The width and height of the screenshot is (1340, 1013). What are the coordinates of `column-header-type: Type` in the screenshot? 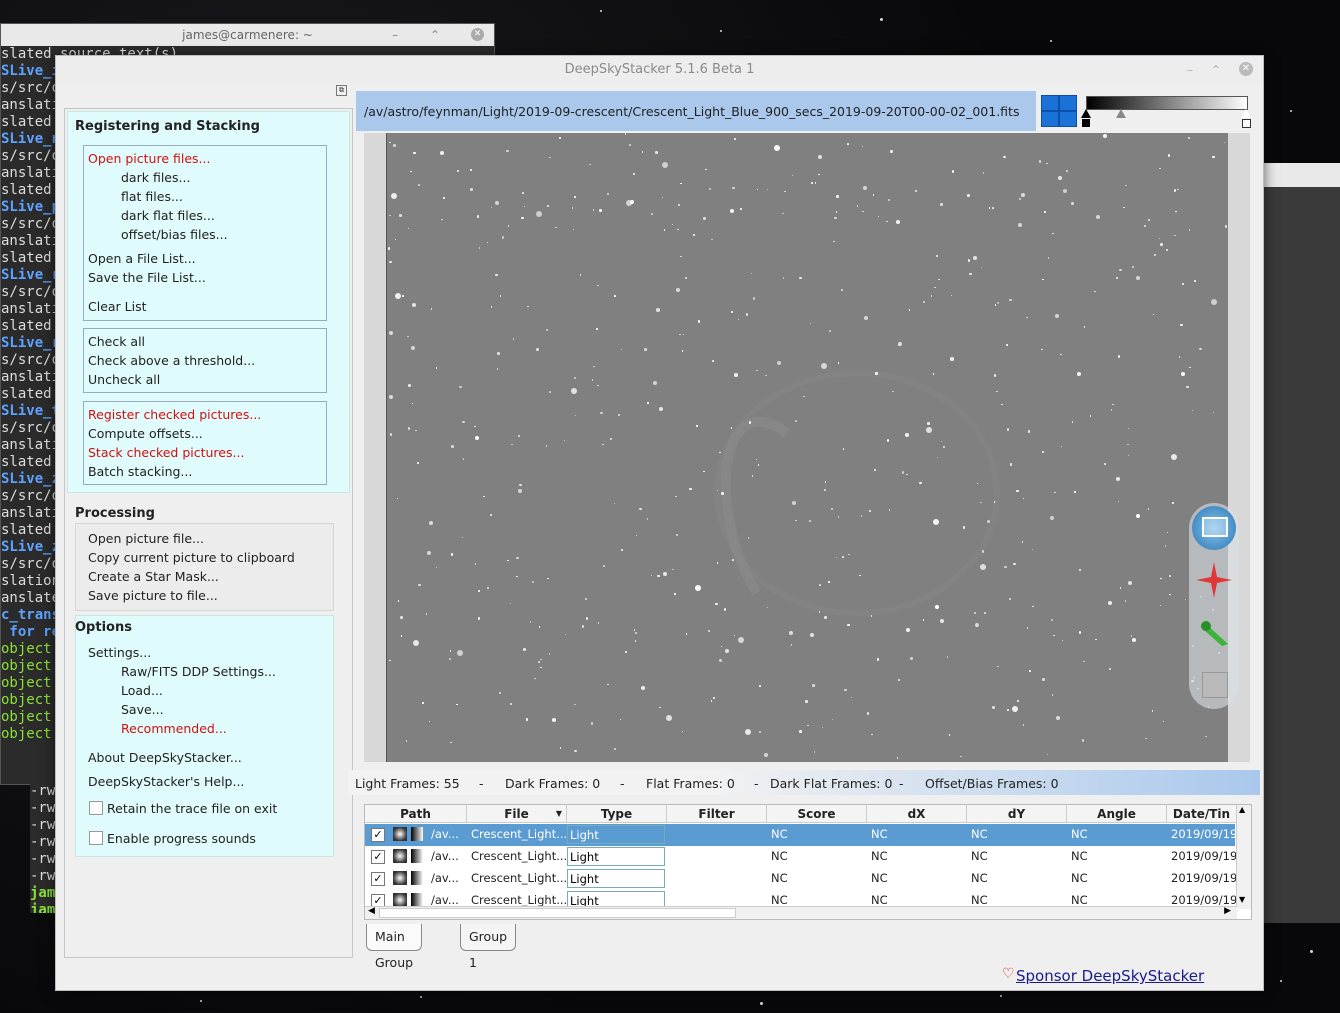 It's located at (617, 814).